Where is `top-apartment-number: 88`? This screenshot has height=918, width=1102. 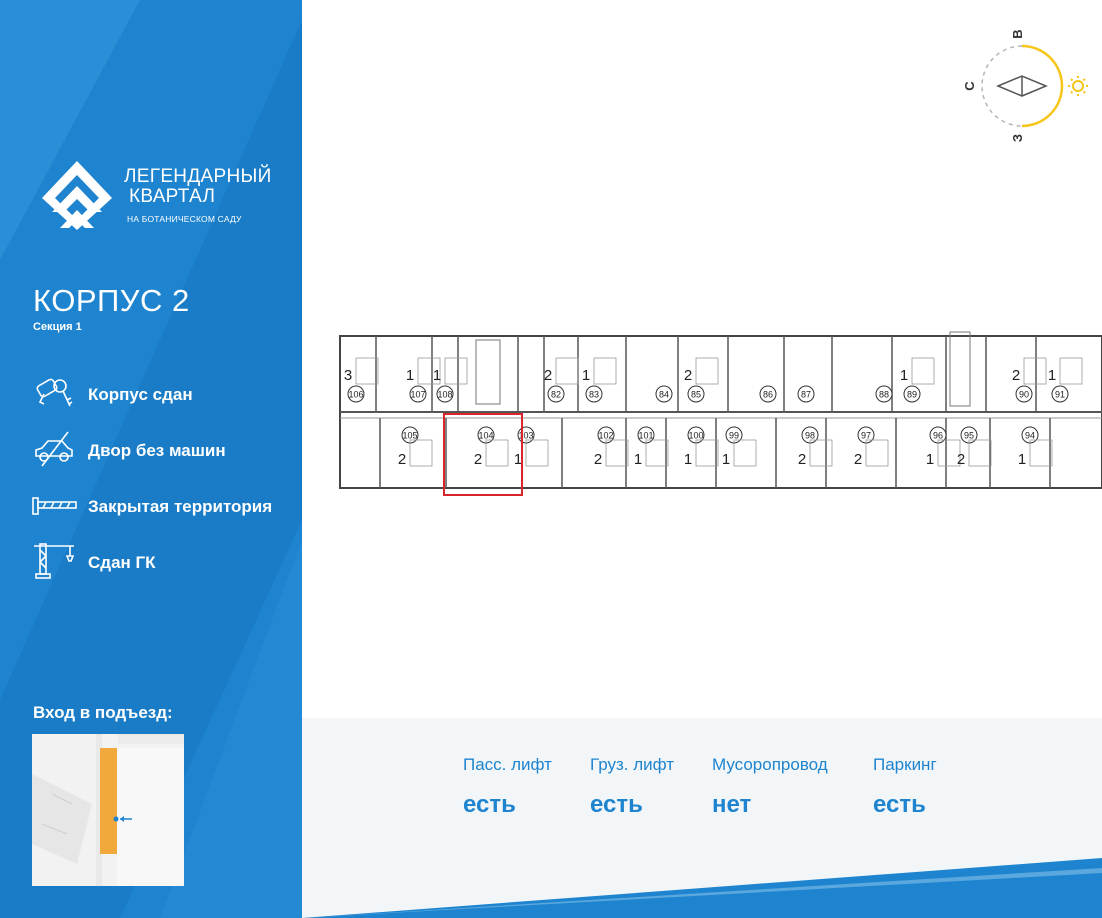
top-apartment-number: 88 is located at coordinates (884, 395).